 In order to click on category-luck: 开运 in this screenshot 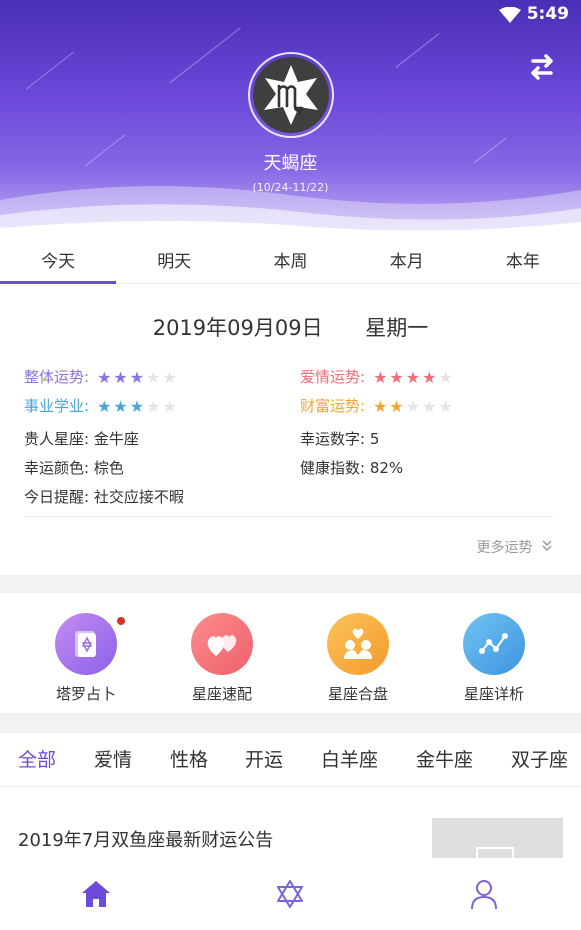, I will do `click(264, 760)`.